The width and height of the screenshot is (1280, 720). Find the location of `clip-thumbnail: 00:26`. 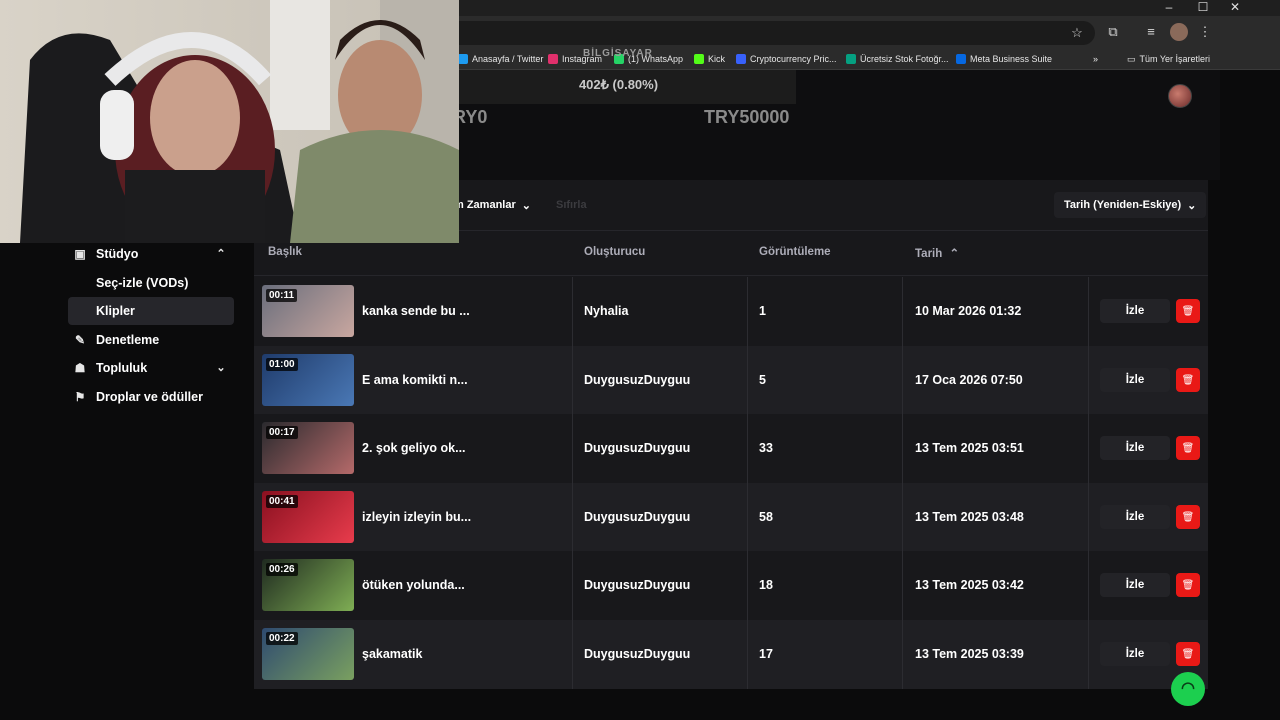

clip-thumbnail: 00:26 is located at coordinates (308, 585).